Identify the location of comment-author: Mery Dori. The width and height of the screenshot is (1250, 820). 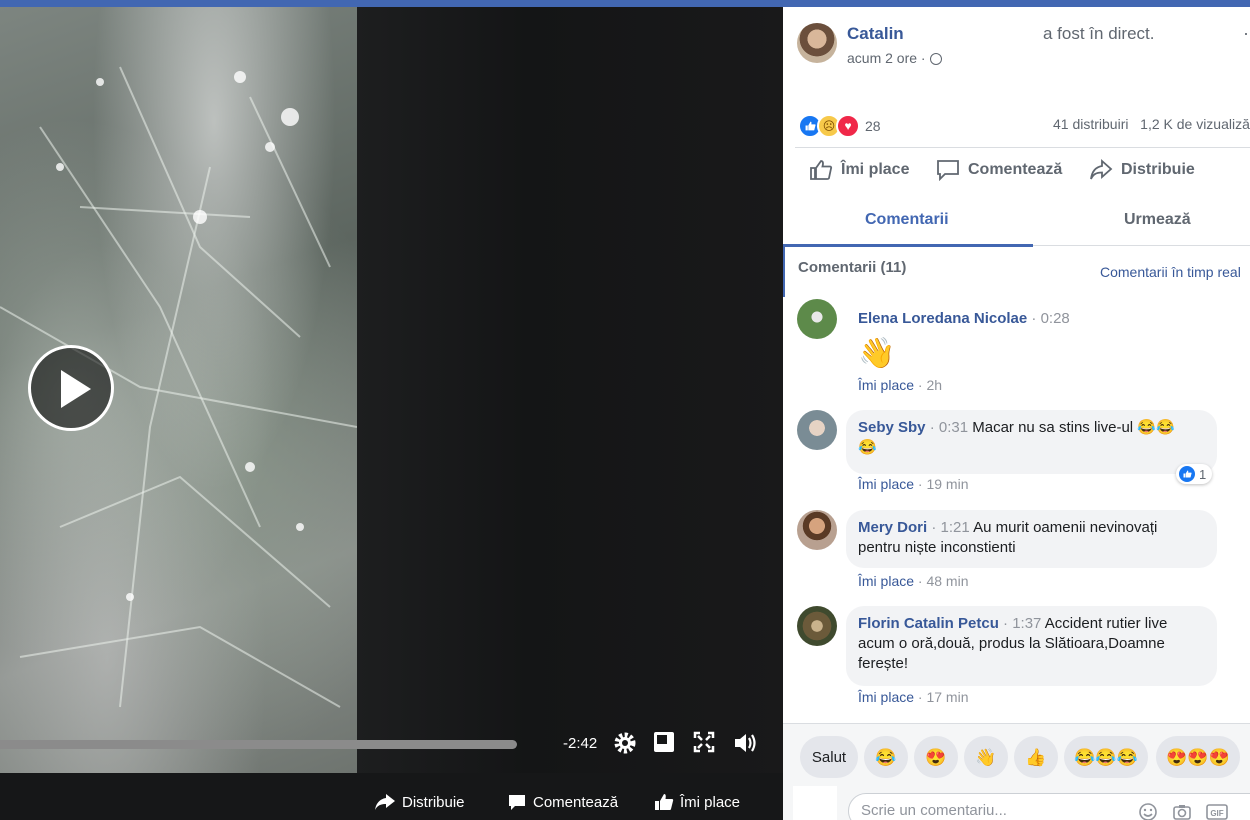
(892, 527).